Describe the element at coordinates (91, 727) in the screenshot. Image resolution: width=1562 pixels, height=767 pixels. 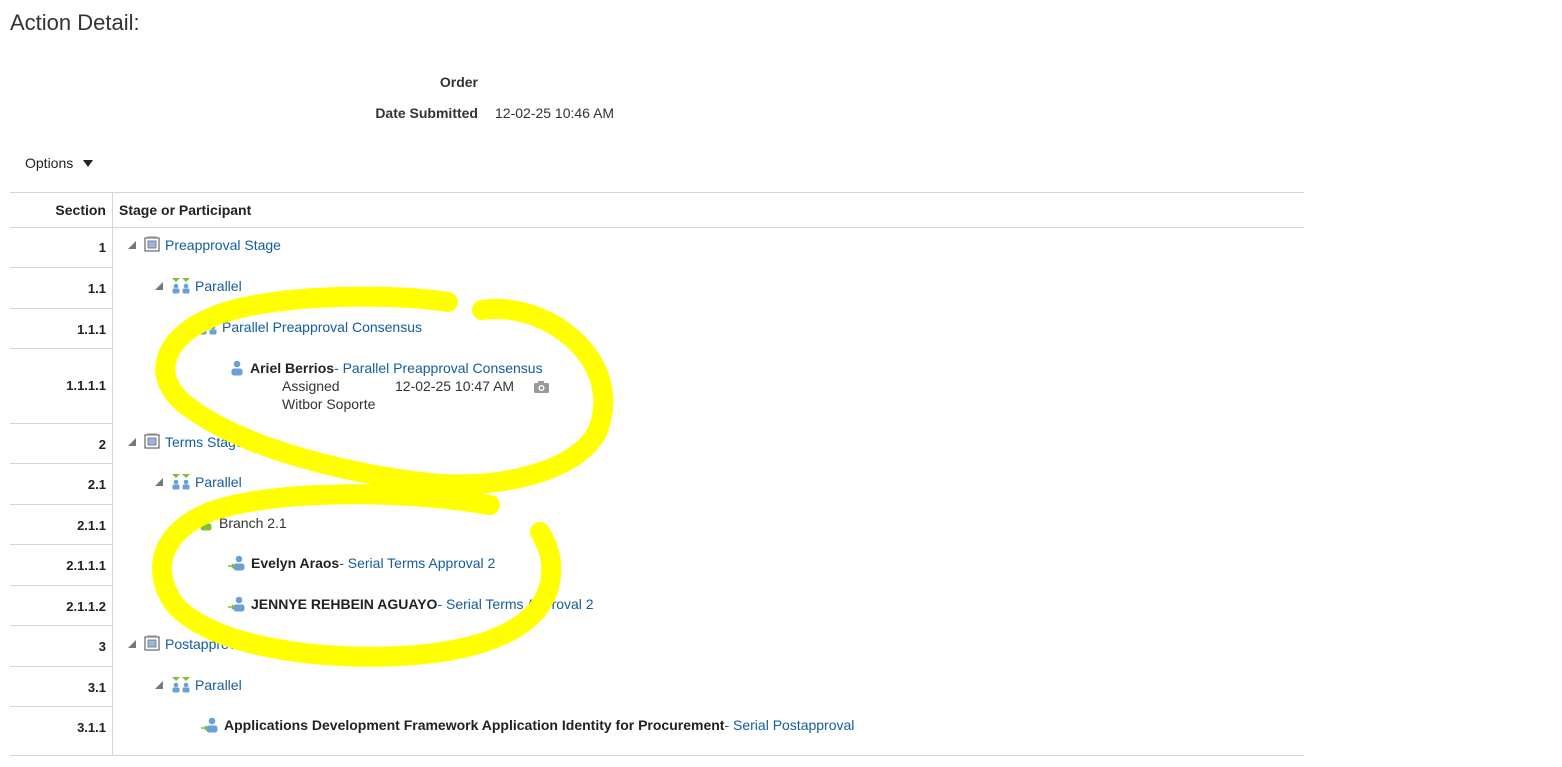
I see `section-number: 3.1.1` at that location.